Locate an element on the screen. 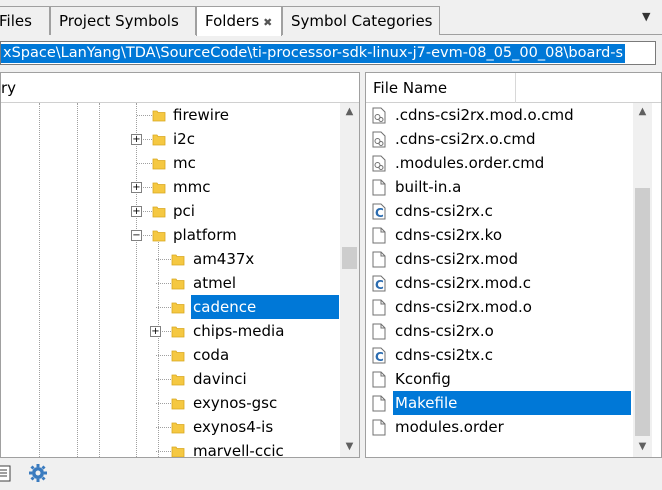  tree-item-label: platform is located at coordinates (205, 235).